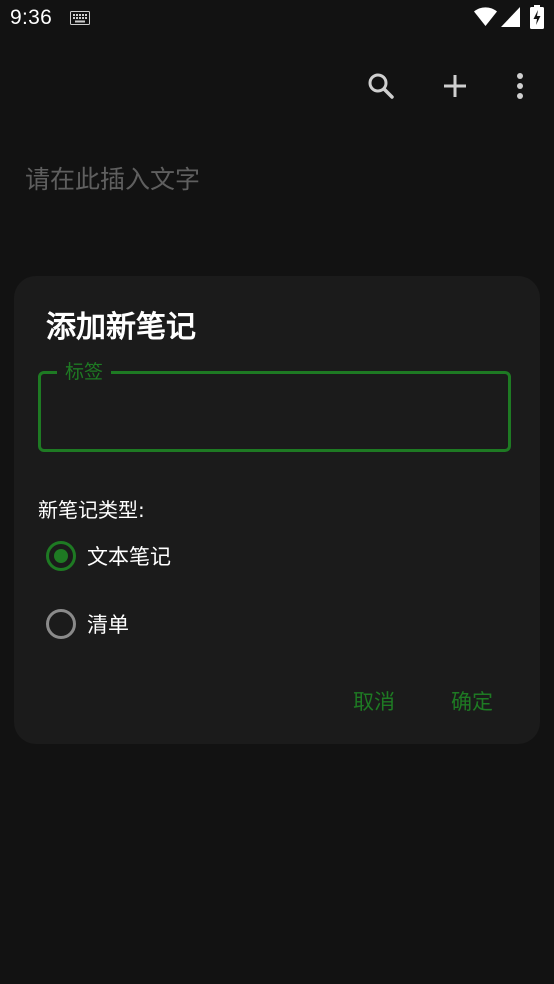 The height and width of the screenshot is (984, 554). I want to click on search-button, so click(381, 86).